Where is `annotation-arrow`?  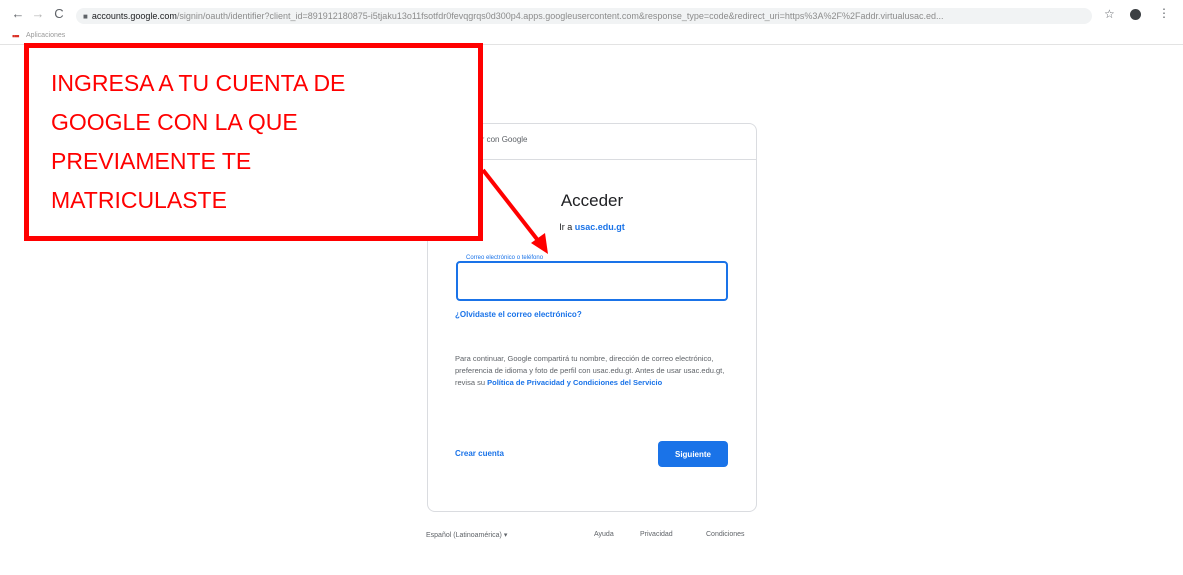 annotation-arrow is located at coordinates (514, 211).